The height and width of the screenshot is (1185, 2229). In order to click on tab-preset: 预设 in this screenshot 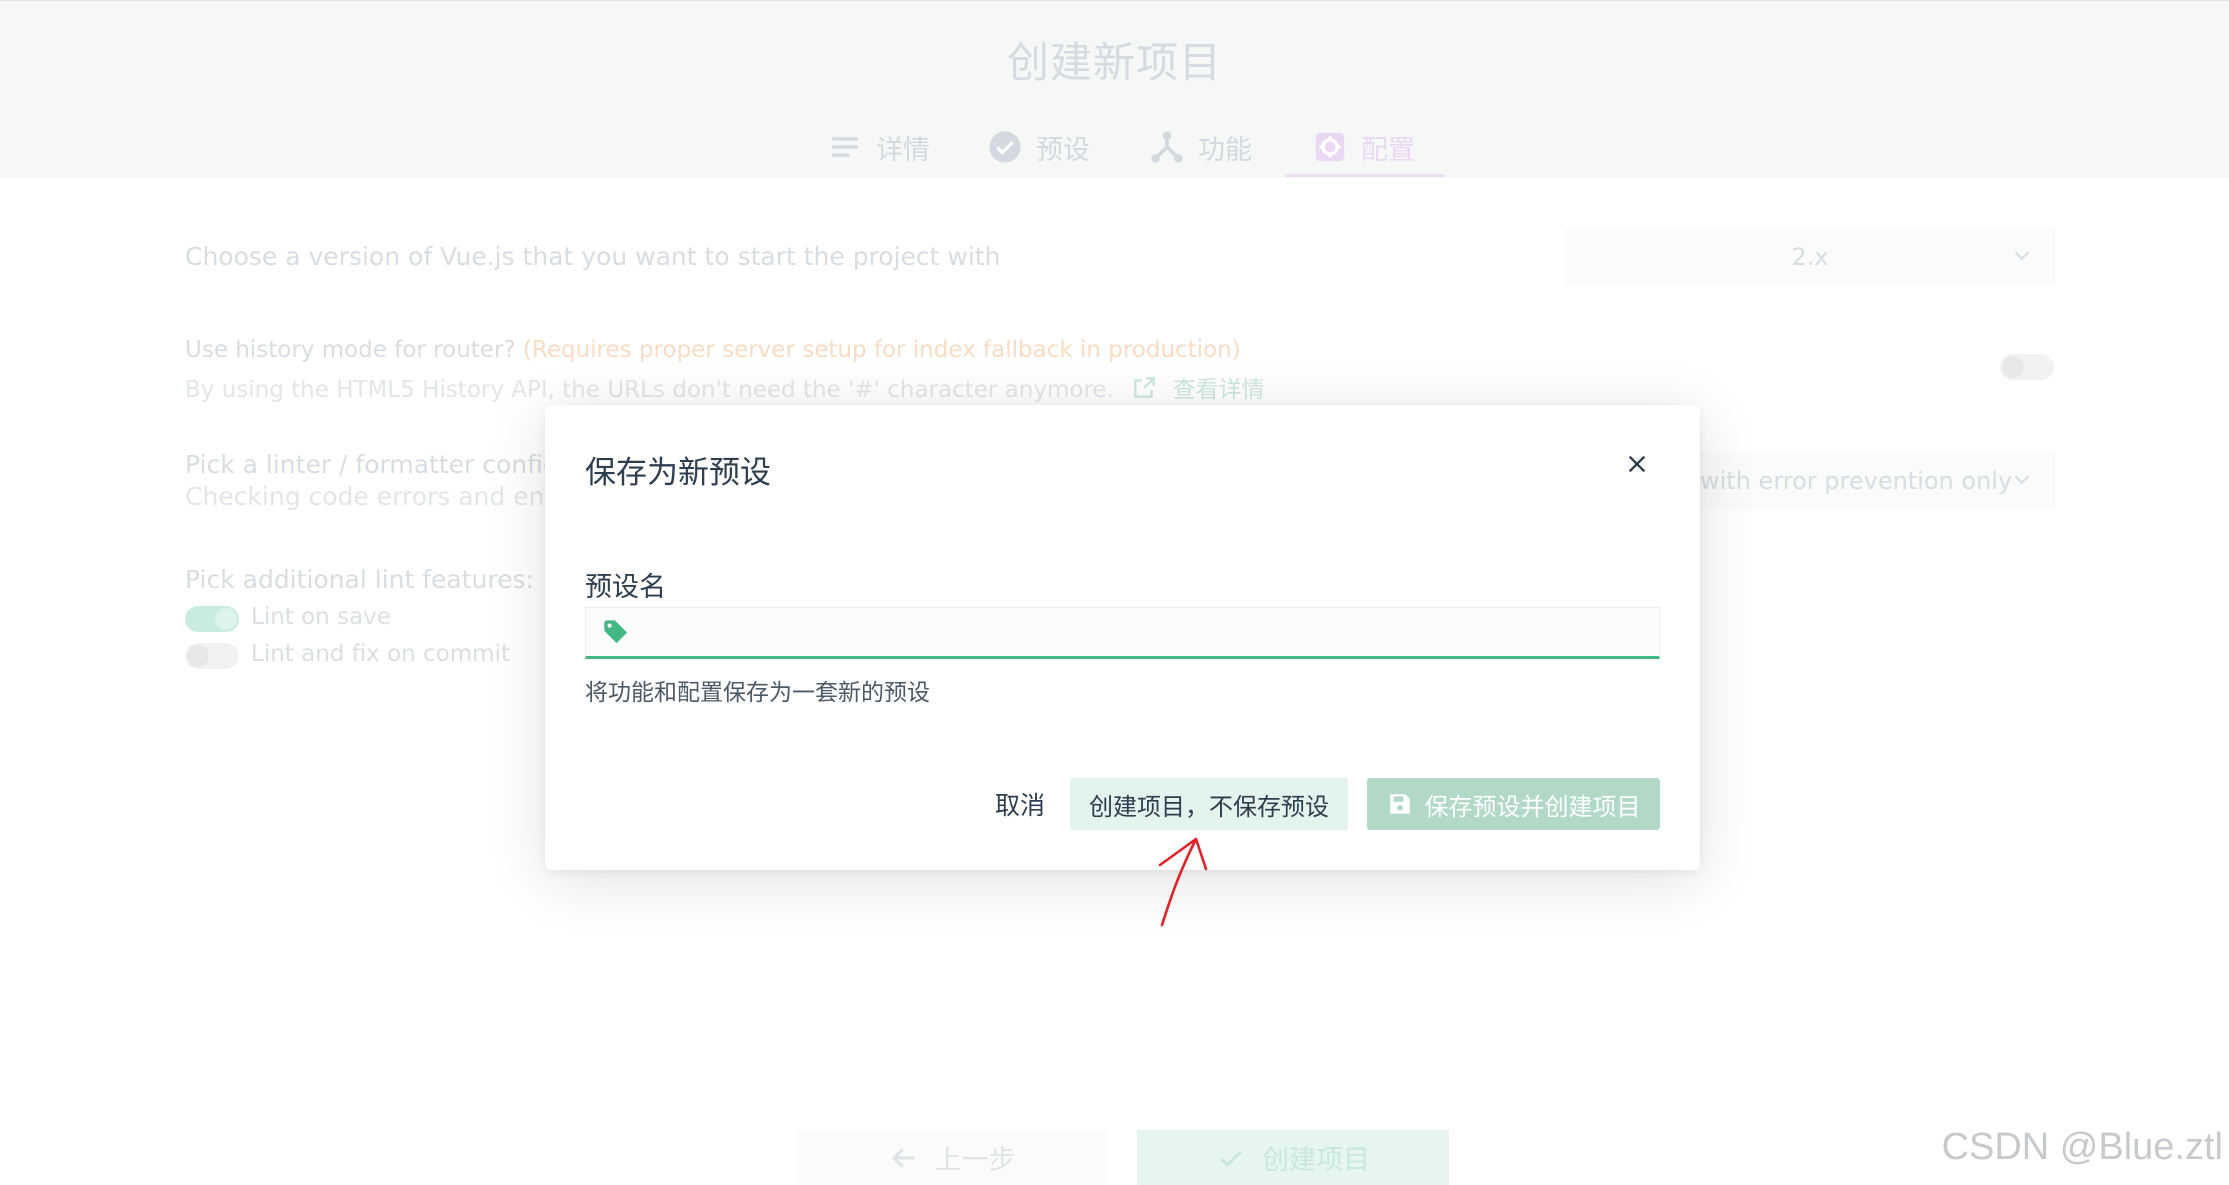, I will do `click(1039, 147)`.